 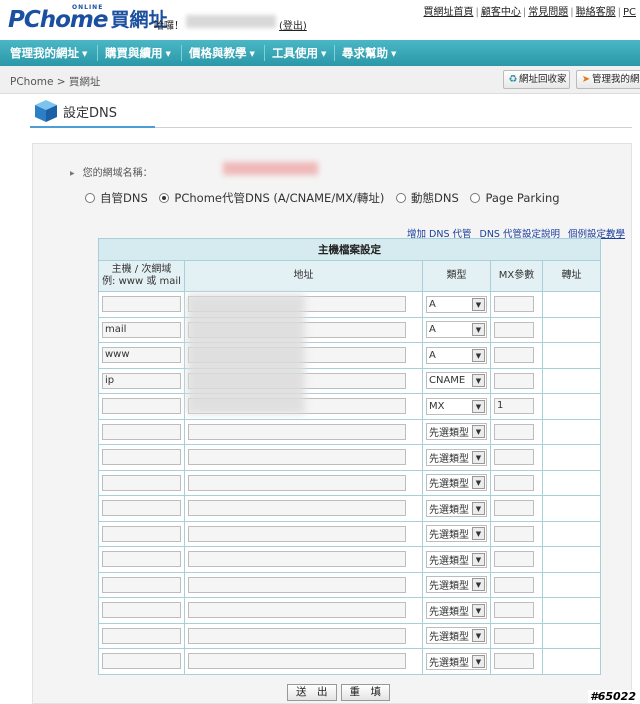 I want to click on col-header-host: 主機 / 次網域 例: www 或 mail, so click(x=141, y=276).